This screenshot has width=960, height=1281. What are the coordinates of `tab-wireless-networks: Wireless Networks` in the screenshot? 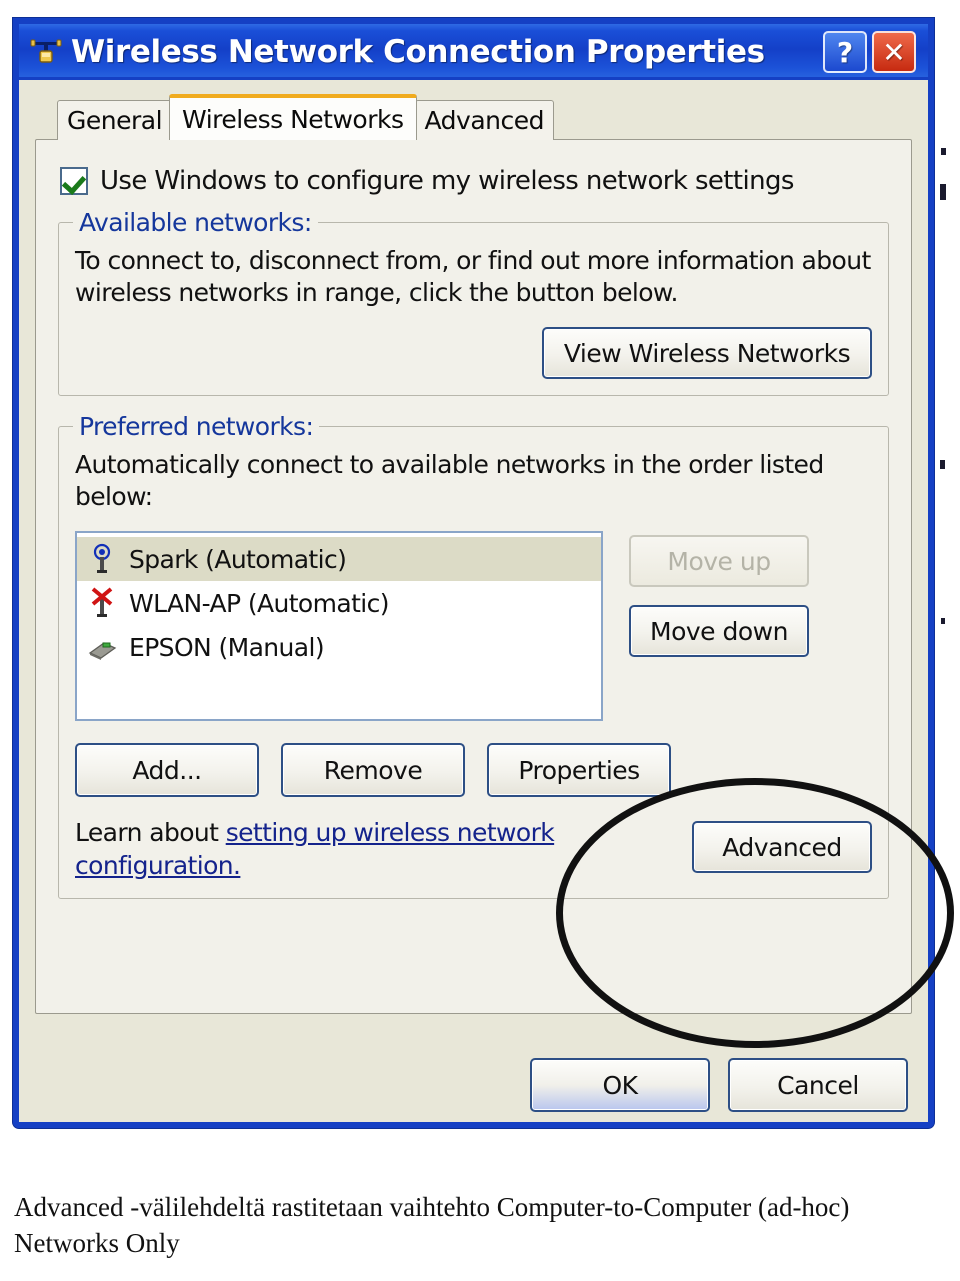 It's located at (293, 117).